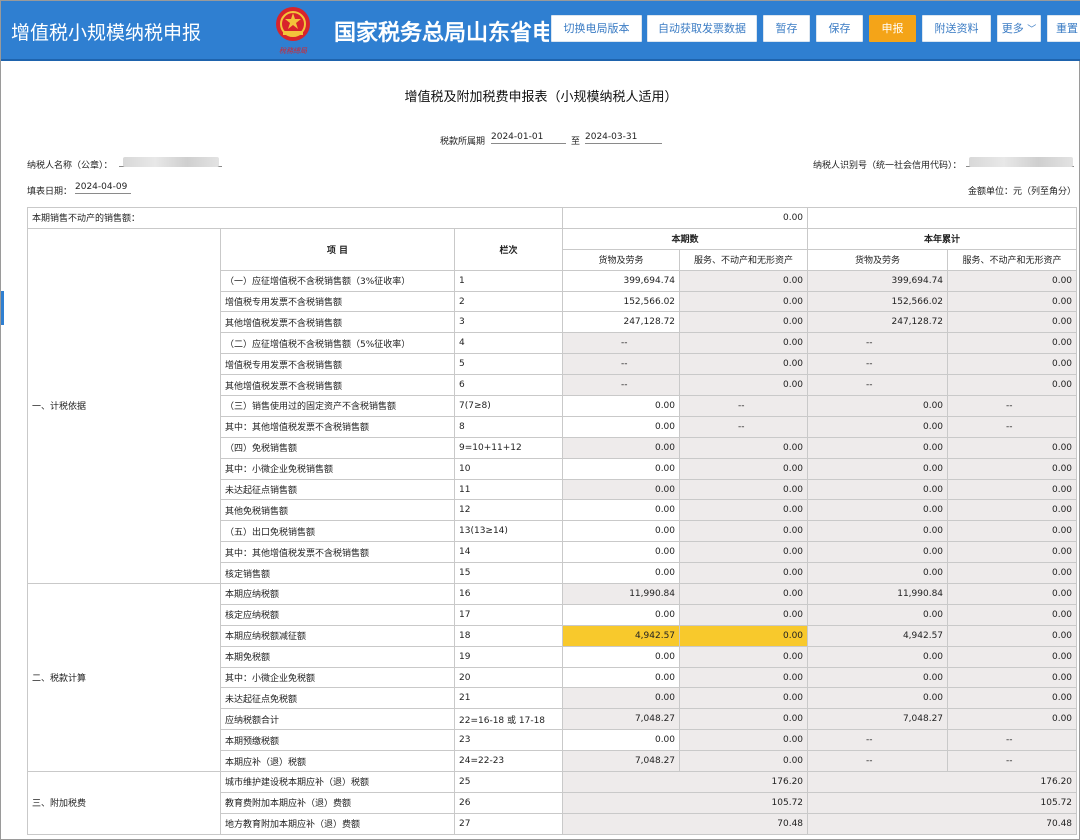 The image size is (1080, 840). Describe the element at coordinates (508, 343) in the screenshot. I see `row-line-number: 4` at that location.